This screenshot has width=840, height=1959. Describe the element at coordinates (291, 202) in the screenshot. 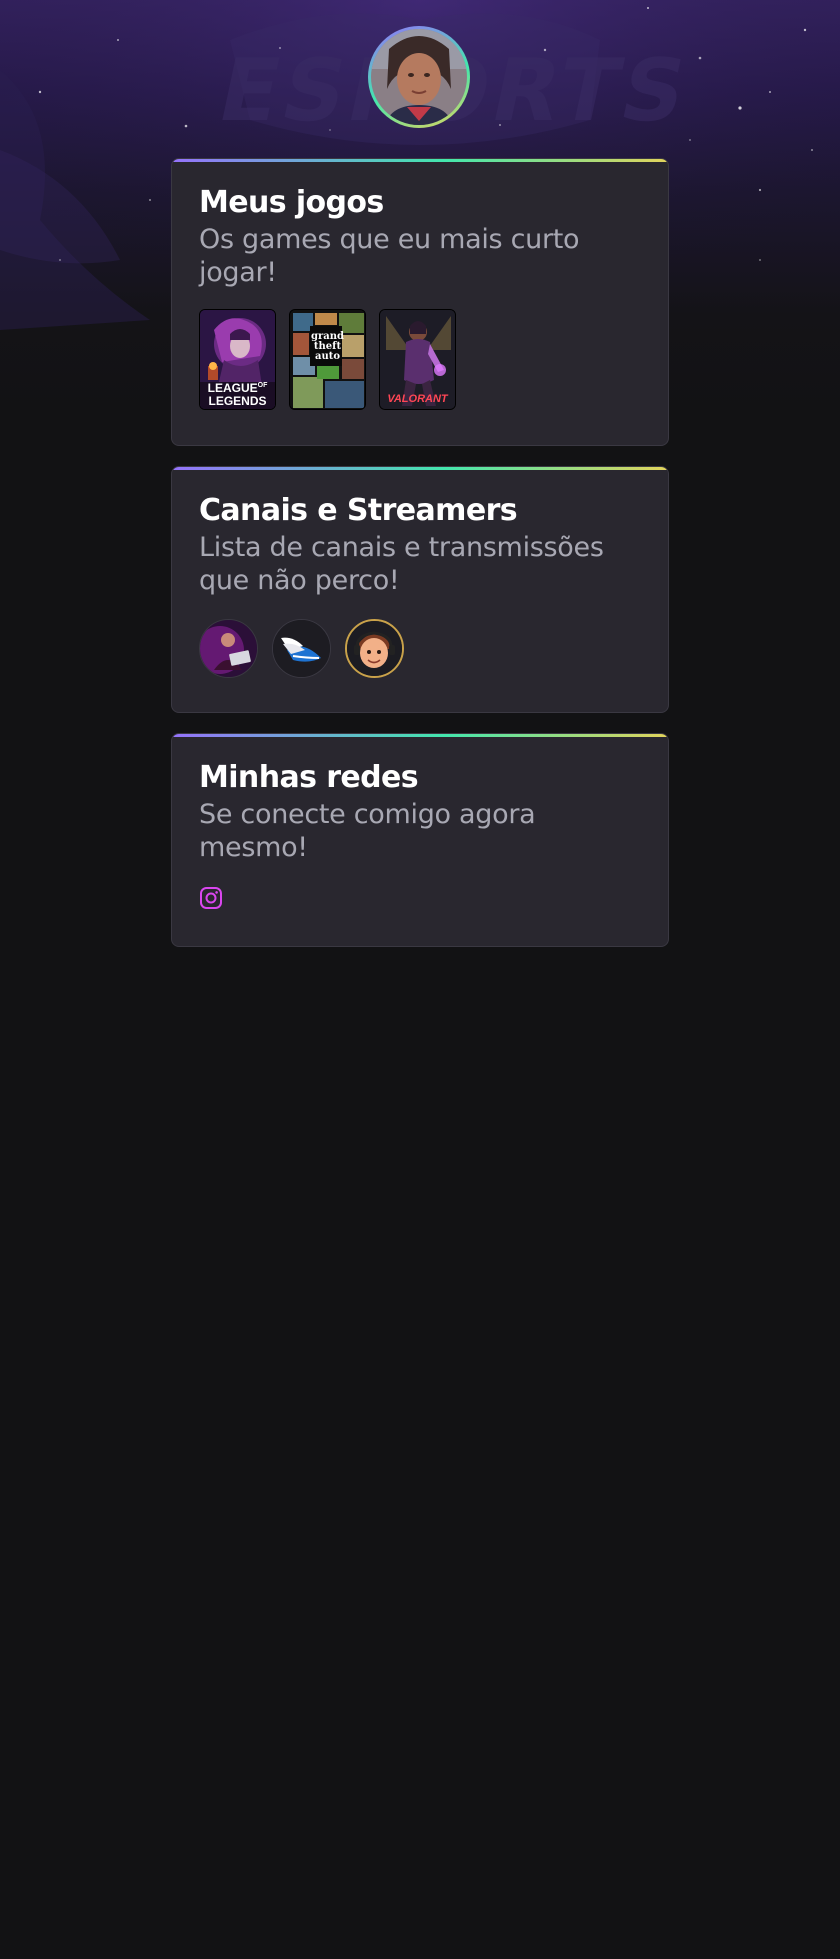

I see `games-card-title: Meus jogos` at that location.